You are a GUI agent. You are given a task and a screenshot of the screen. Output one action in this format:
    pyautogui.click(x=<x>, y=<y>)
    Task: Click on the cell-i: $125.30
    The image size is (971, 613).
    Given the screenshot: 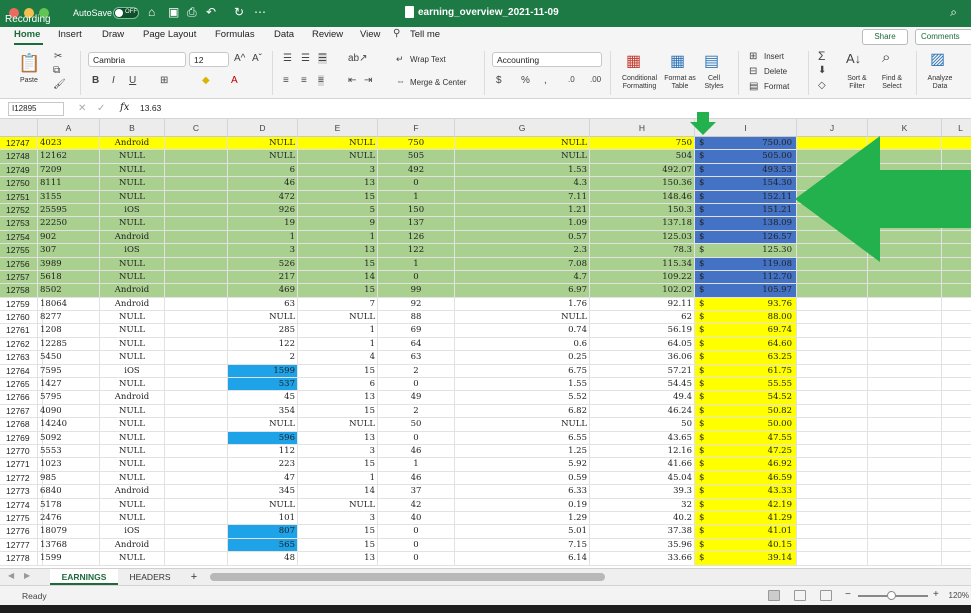 What is the action you would take?
    pyautogui.click(x=746, y=251)
    